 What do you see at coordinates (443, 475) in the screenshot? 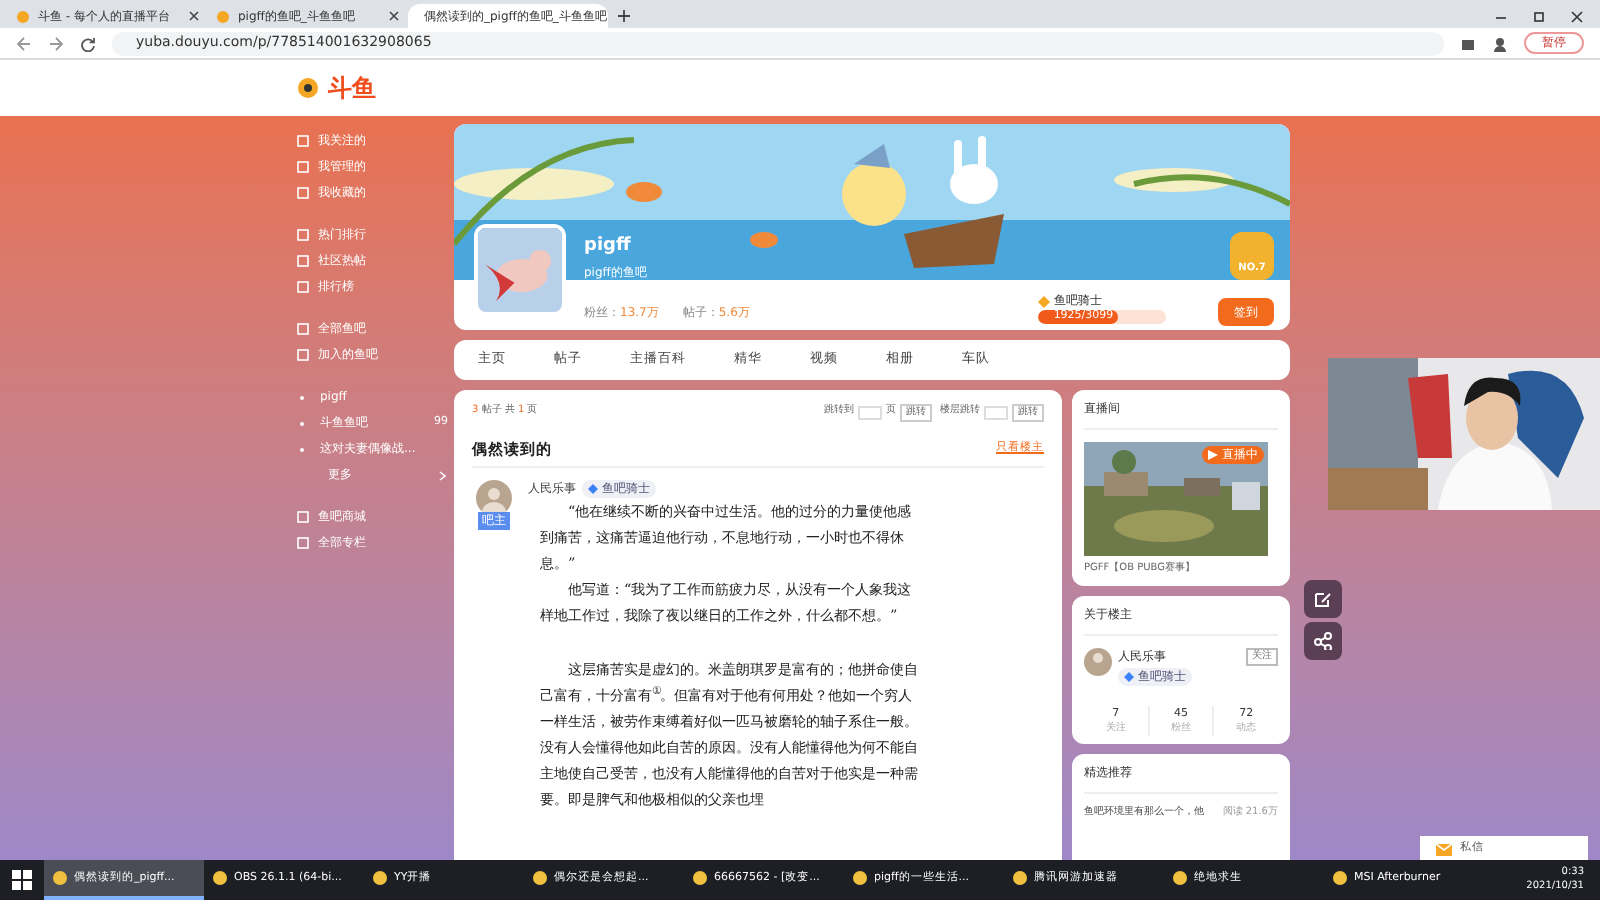
I see `chevron-icon` at bounding box center [443, 475].